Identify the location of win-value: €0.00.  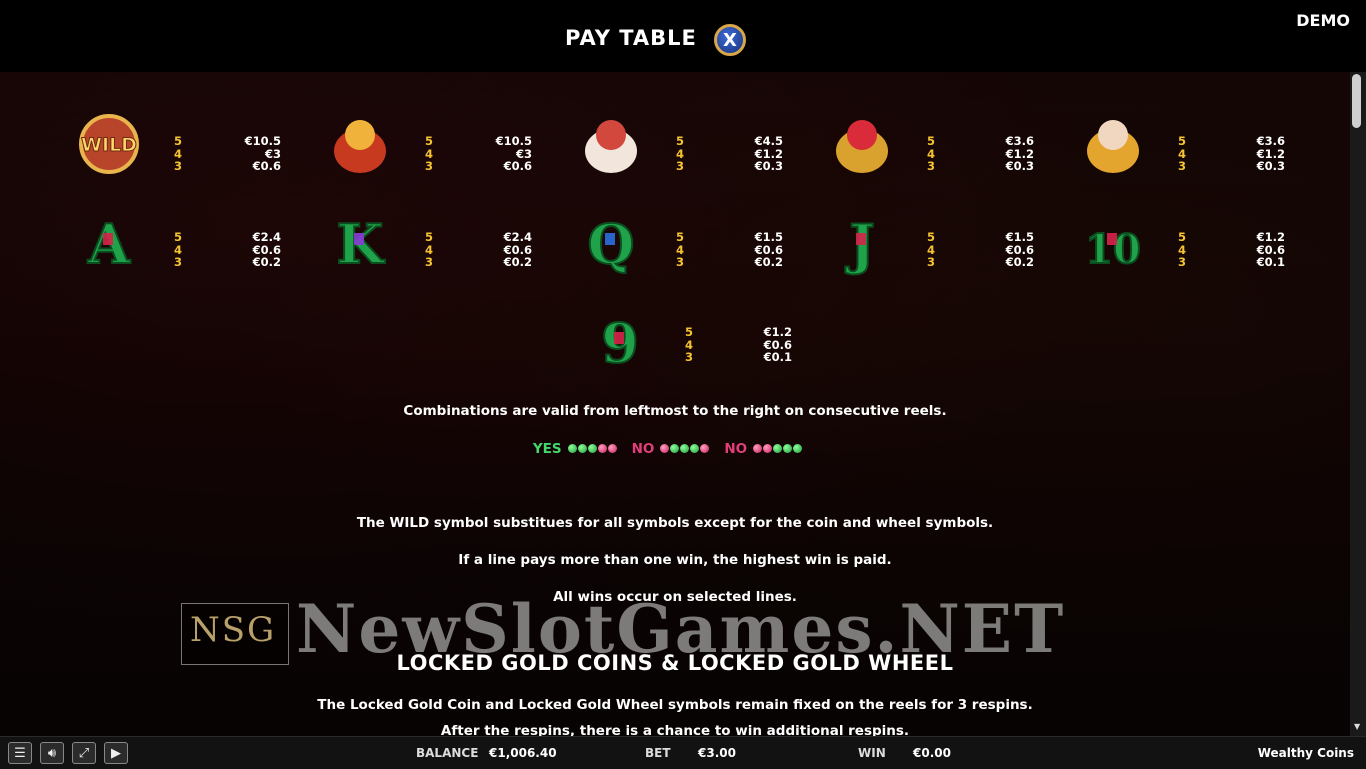
(932, 753).